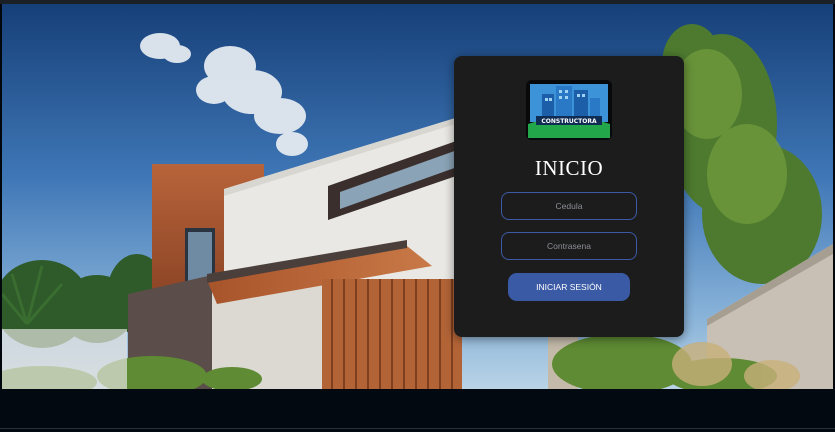  Describe the element at coordinates (417, 410) in the screenshot. I see `bottom-bar` at that location.